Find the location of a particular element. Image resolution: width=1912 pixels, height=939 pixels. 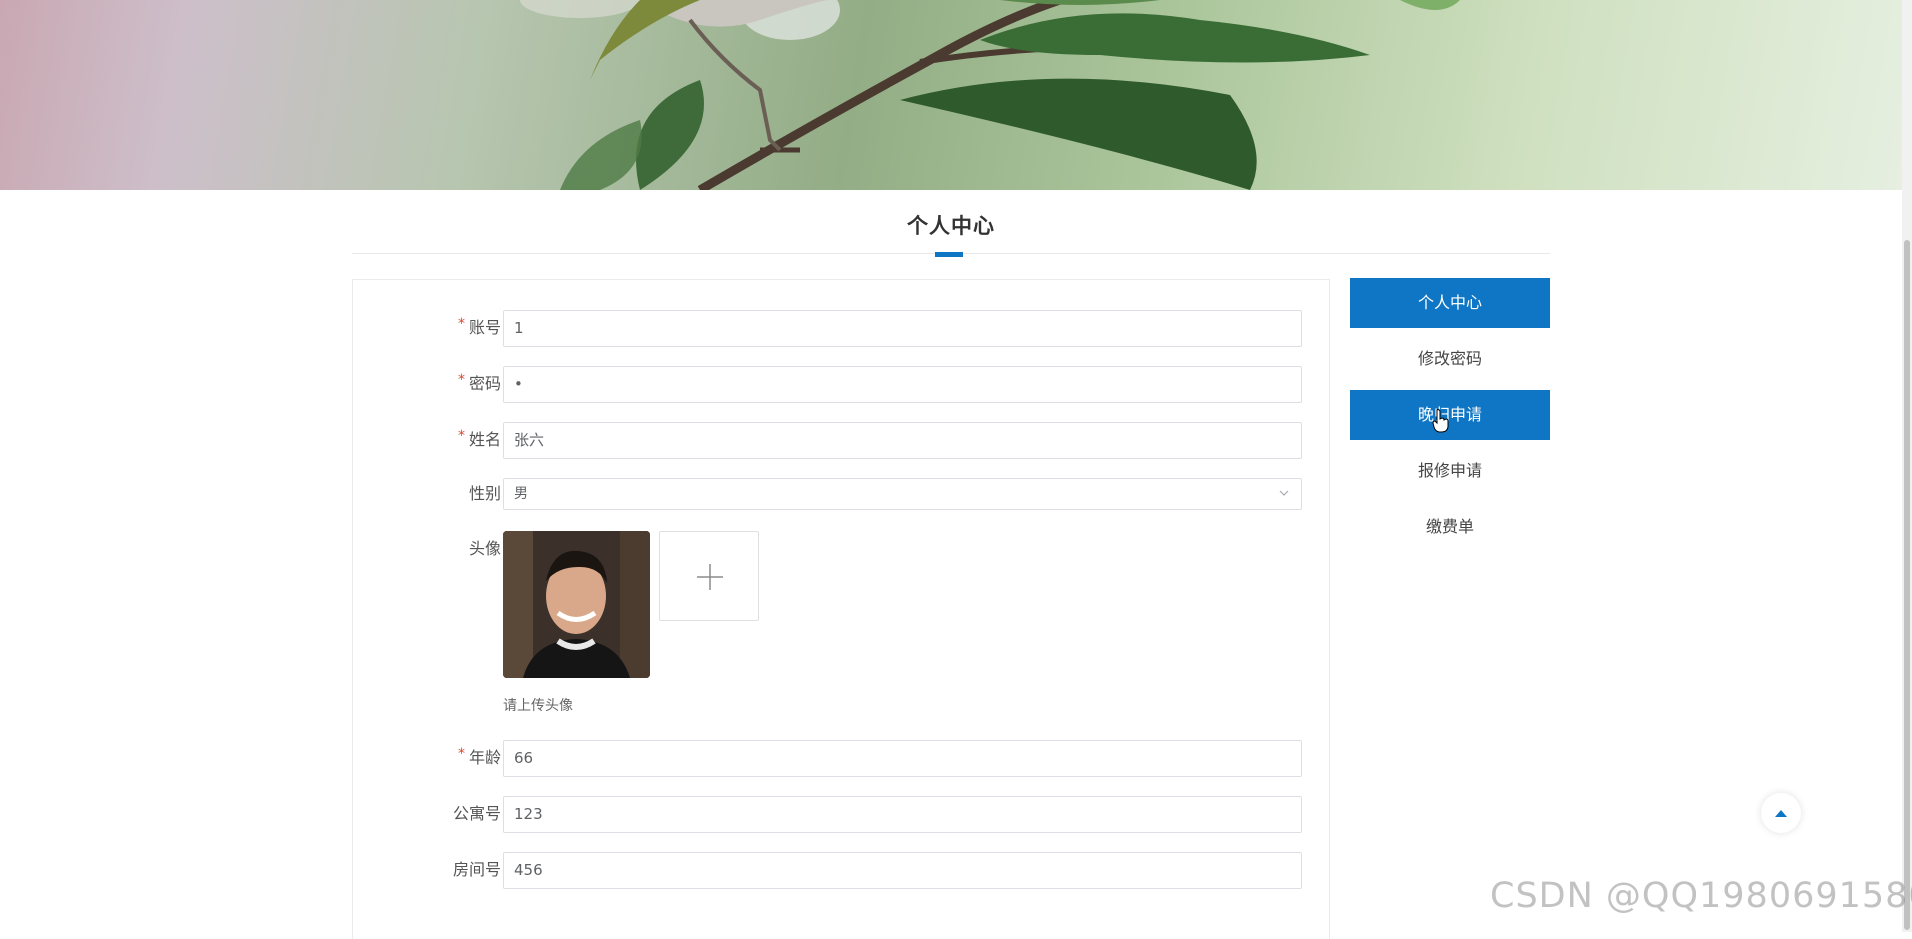

avatar-hint: 请上传头像 is located at coordinates (538, 706).